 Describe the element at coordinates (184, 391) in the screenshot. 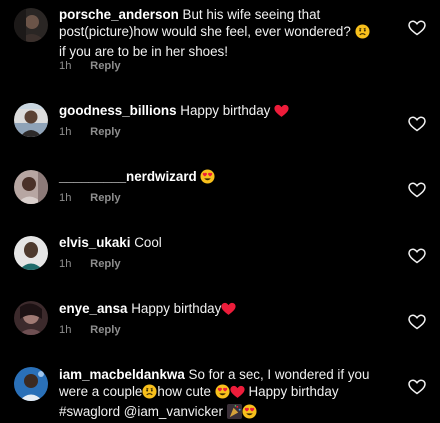

I see `comment-body-part2: how cute` at that location.